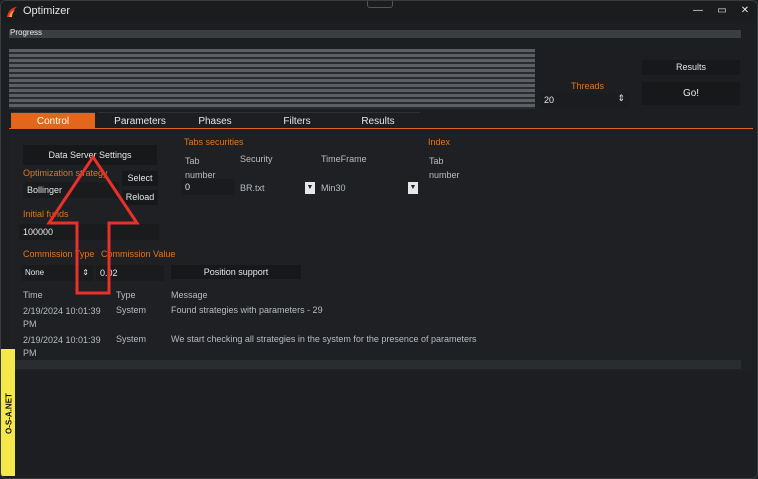 This screenshot has height=479, width=758. I want to click on index-header: Index, so click(439, 142).